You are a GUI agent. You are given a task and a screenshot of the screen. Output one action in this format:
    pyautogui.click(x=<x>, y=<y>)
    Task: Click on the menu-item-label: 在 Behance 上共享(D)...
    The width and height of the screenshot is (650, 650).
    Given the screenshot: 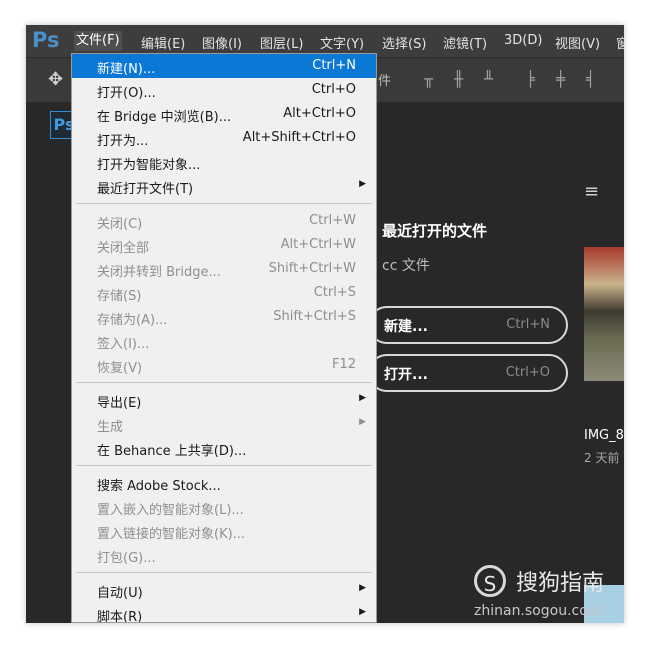 What is the action you would take?
    pyautogui.click(x=172, y=451)
    